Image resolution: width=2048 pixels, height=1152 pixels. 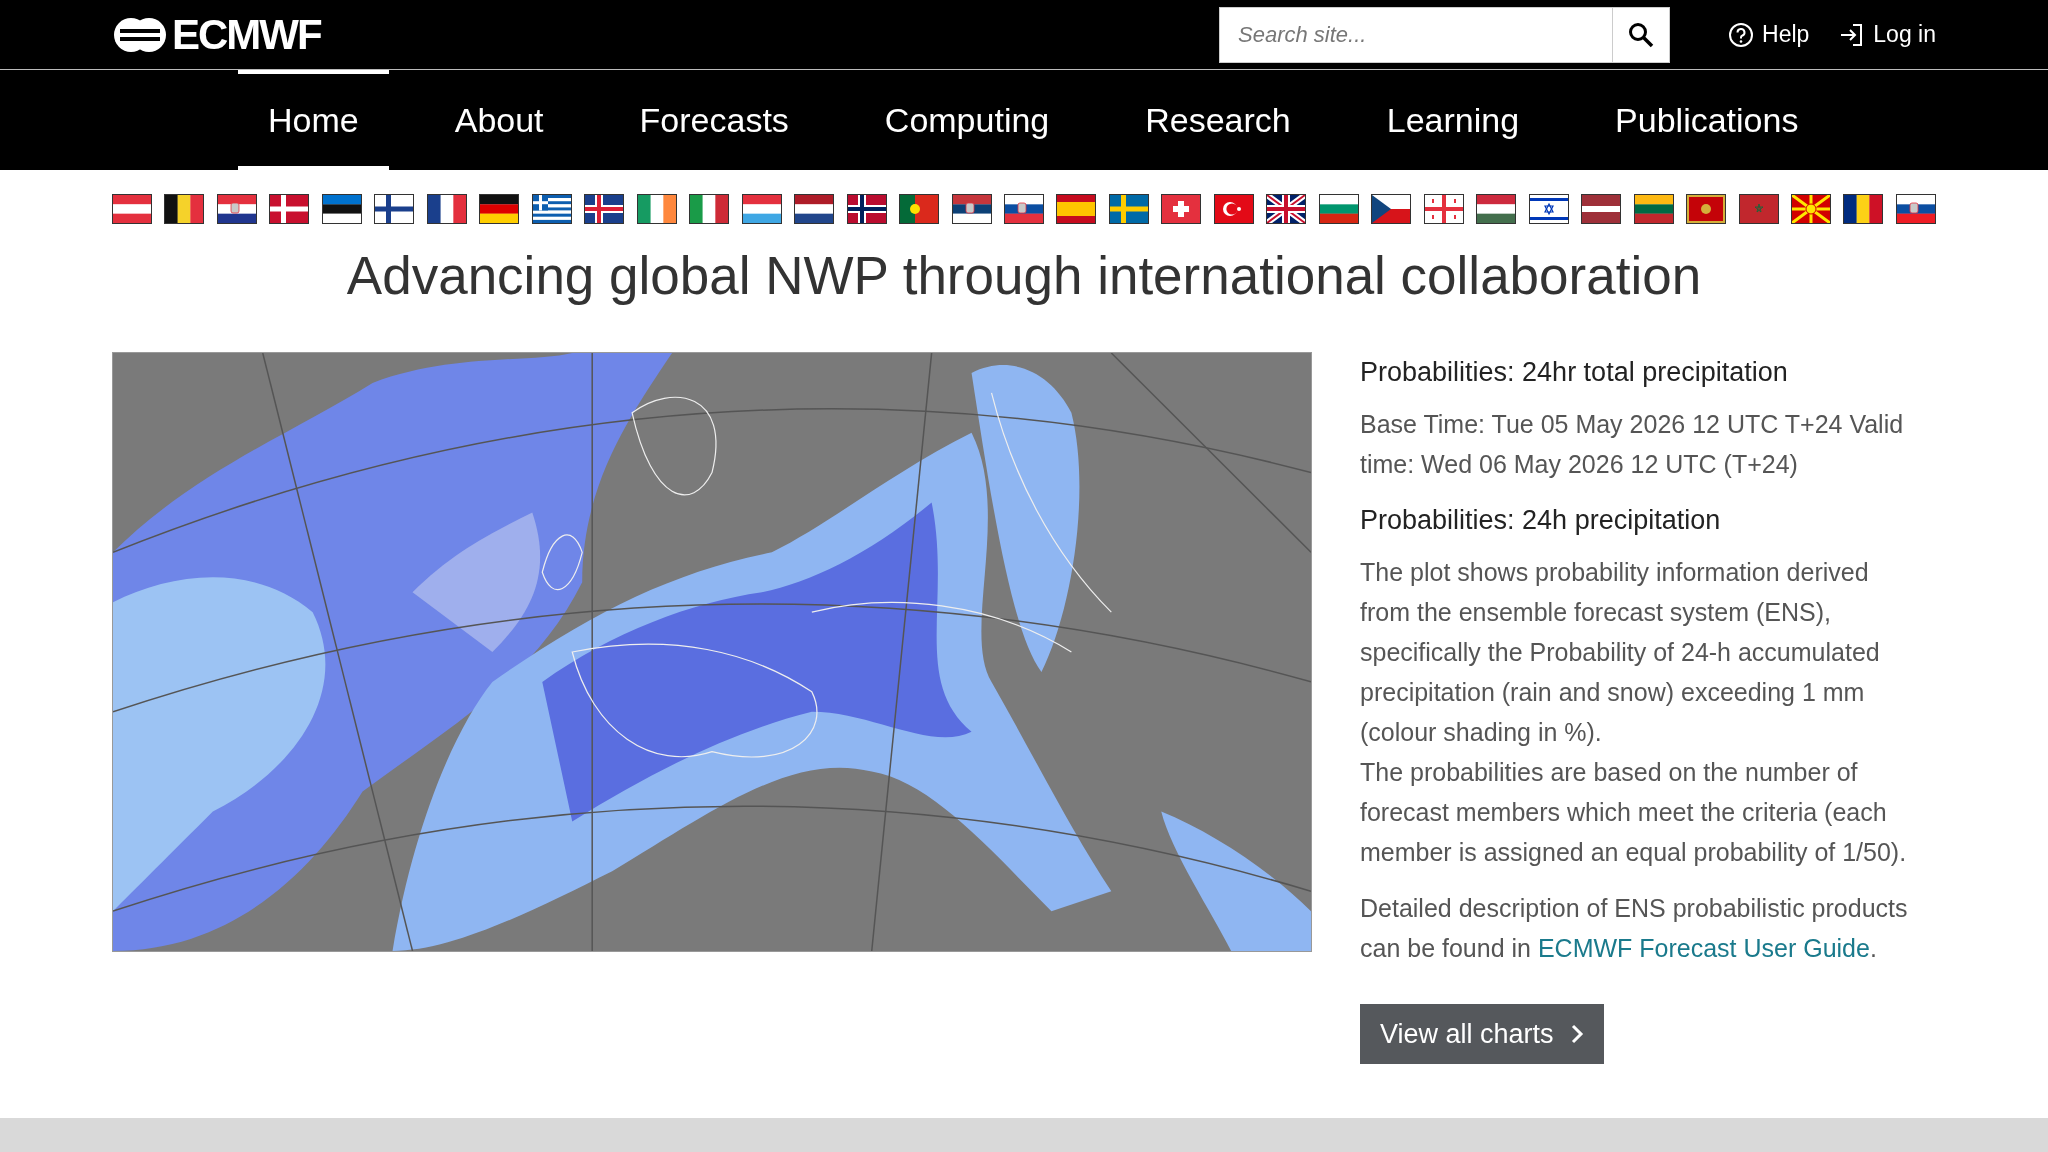 I want to click on chart-heading: Probabilities: 24hr total precipitation, so click(x=1574, y=372).